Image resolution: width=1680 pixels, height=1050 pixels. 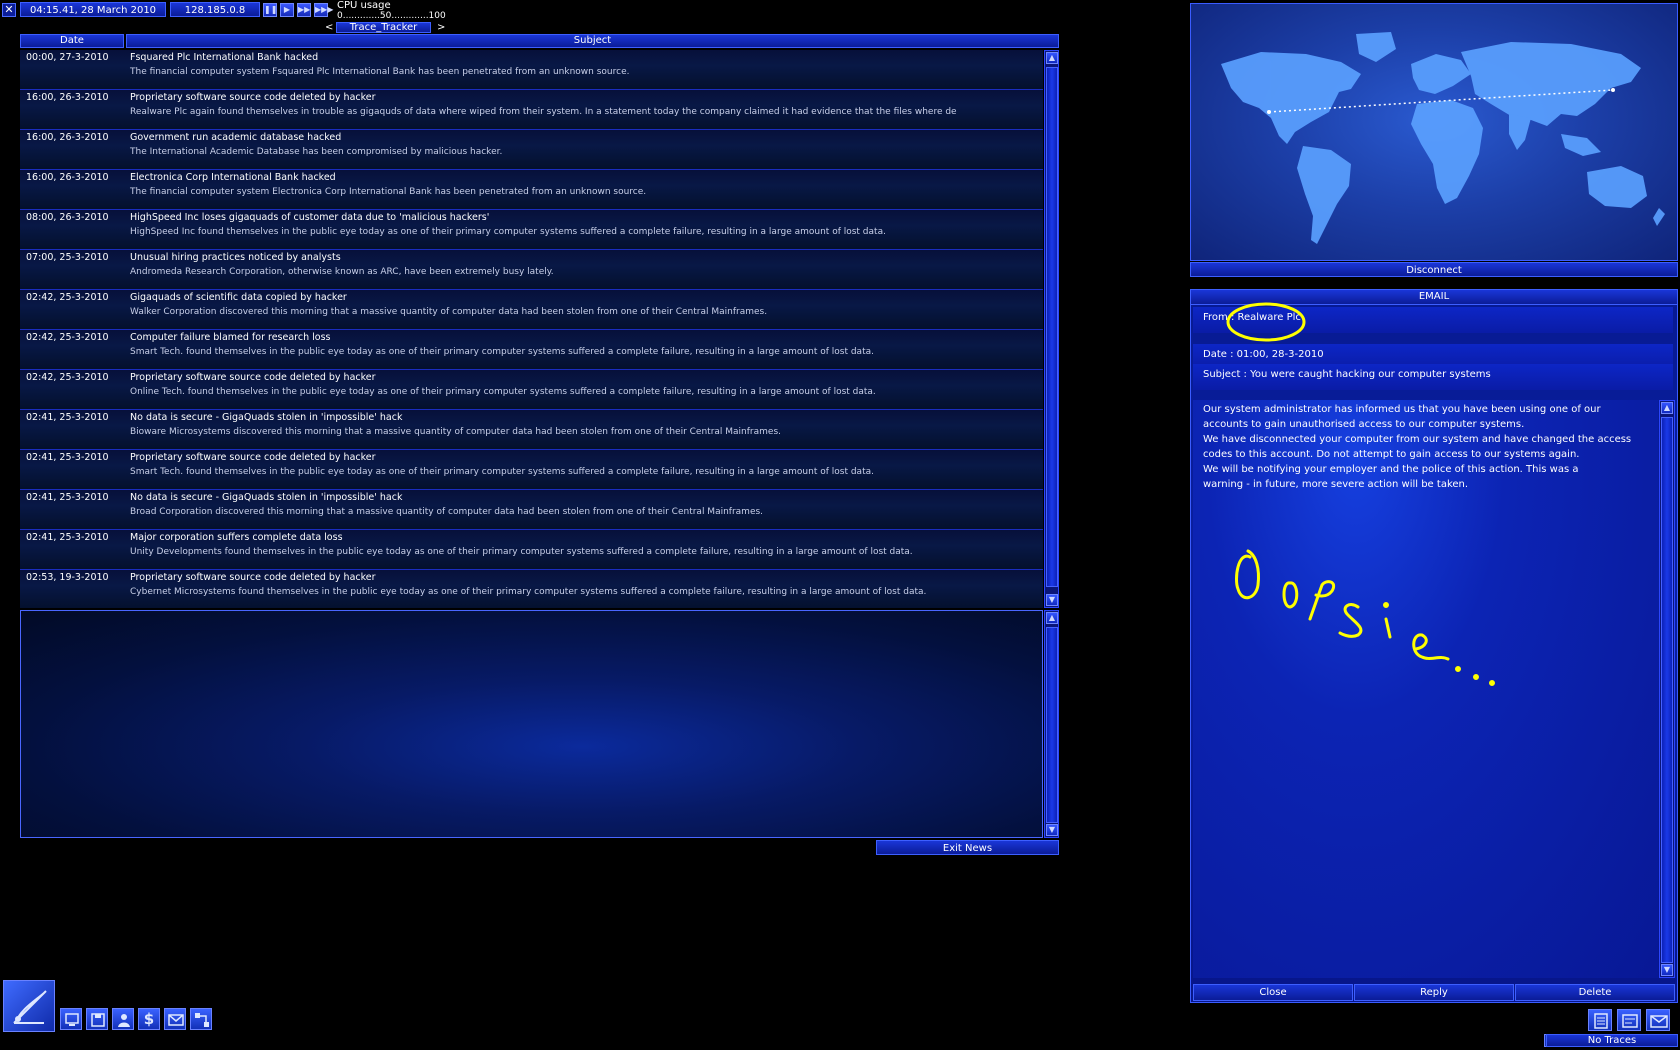 I want to click on fastest-forward-icon: ▶▶▶, so click(x=323, y=10).